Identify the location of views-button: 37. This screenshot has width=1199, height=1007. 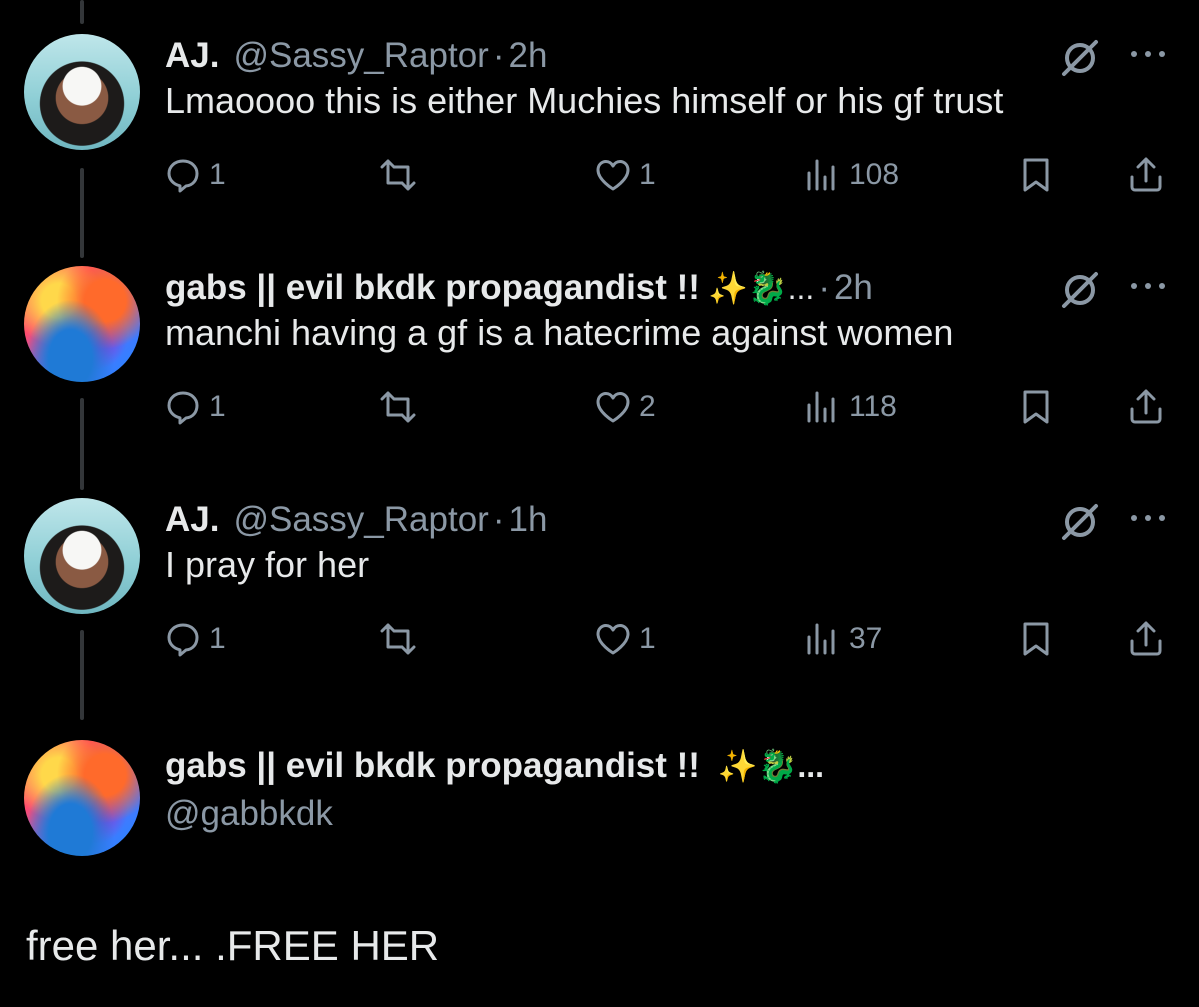
(842, 639).